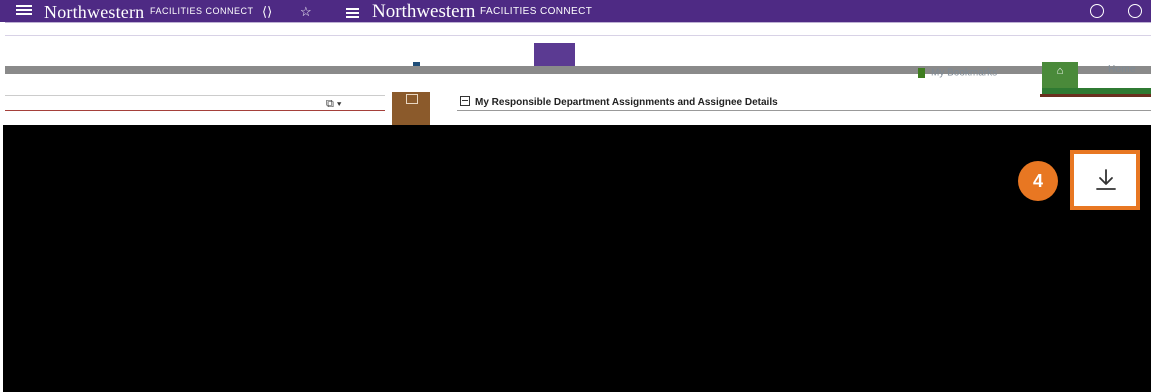  Describe the element at coordinates (94, 12) in the screenshot. I see `brand-logo: Northwestern` at that location.